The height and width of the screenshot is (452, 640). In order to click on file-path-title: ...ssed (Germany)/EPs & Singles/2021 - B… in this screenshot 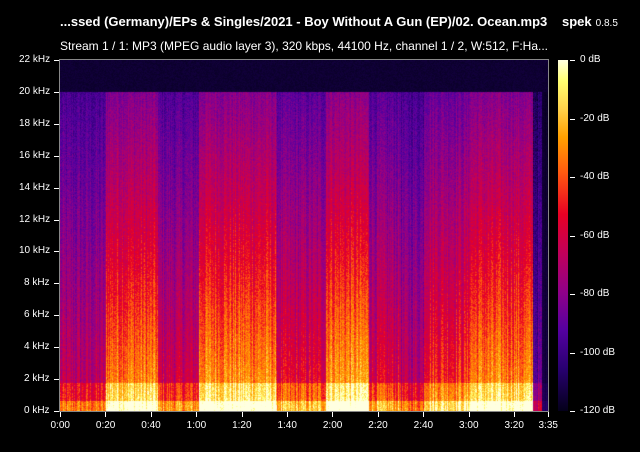, I will do `click(304, 21)`.